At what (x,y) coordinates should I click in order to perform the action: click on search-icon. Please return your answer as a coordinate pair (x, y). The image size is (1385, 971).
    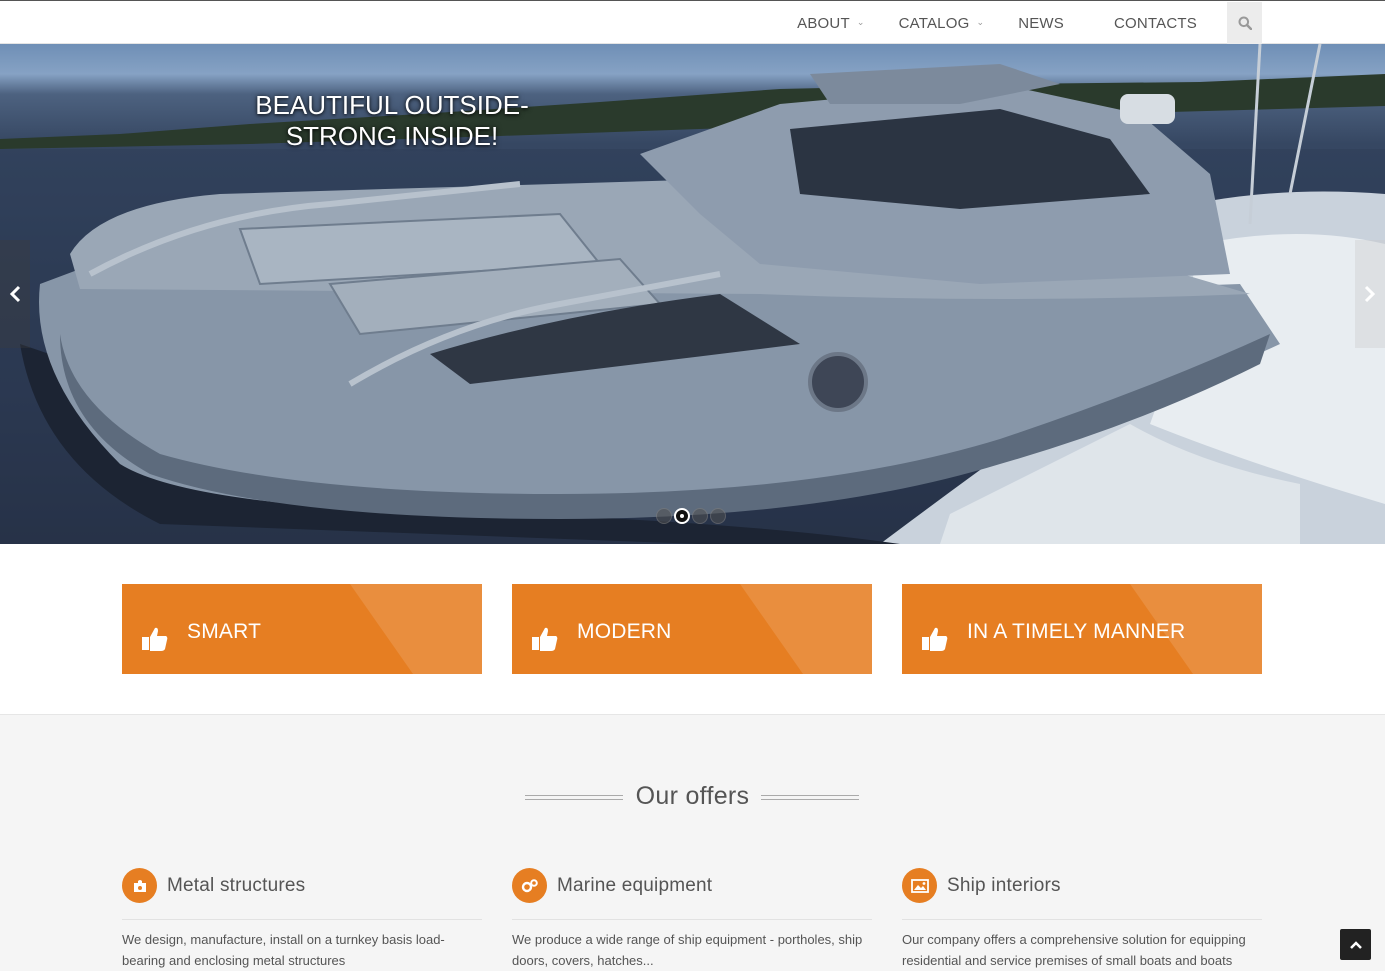
    Looking at the image, I should click on (1245, 23).